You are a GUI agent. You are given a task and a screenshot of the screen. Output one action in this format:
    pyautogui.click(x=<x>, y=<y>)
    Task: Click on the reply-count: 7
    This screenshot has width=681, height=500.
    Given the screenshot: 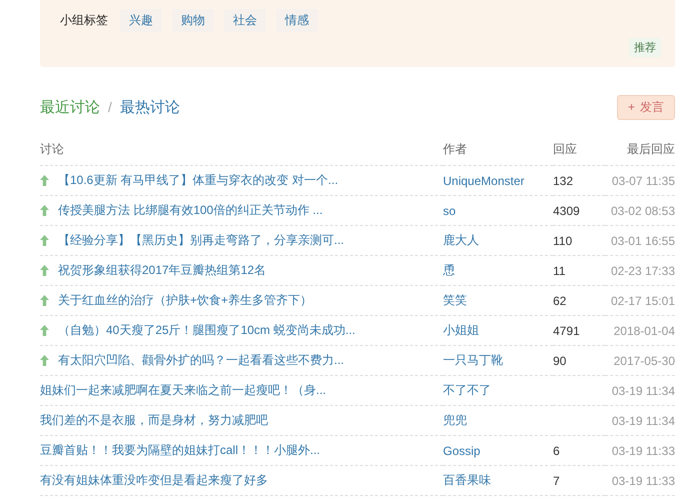 What is the action you would take?
    pyautogui.click(x=556, y=481)
    